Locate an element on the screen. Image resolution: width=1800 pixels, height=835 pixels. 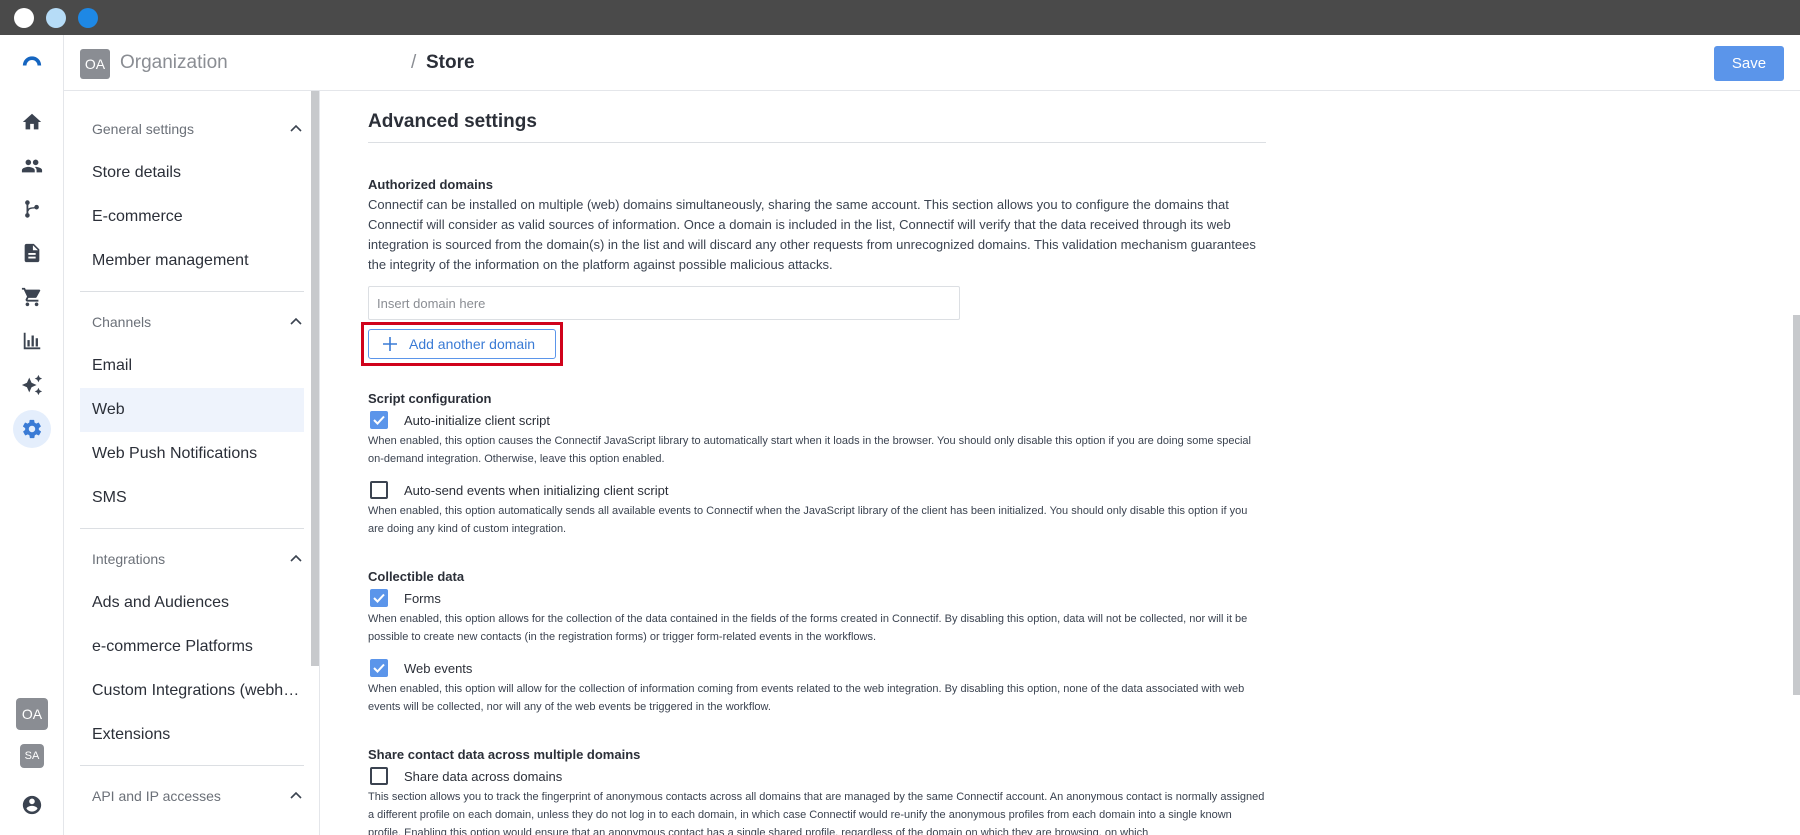
org-name: Organization is located at coordinates (174, 63).